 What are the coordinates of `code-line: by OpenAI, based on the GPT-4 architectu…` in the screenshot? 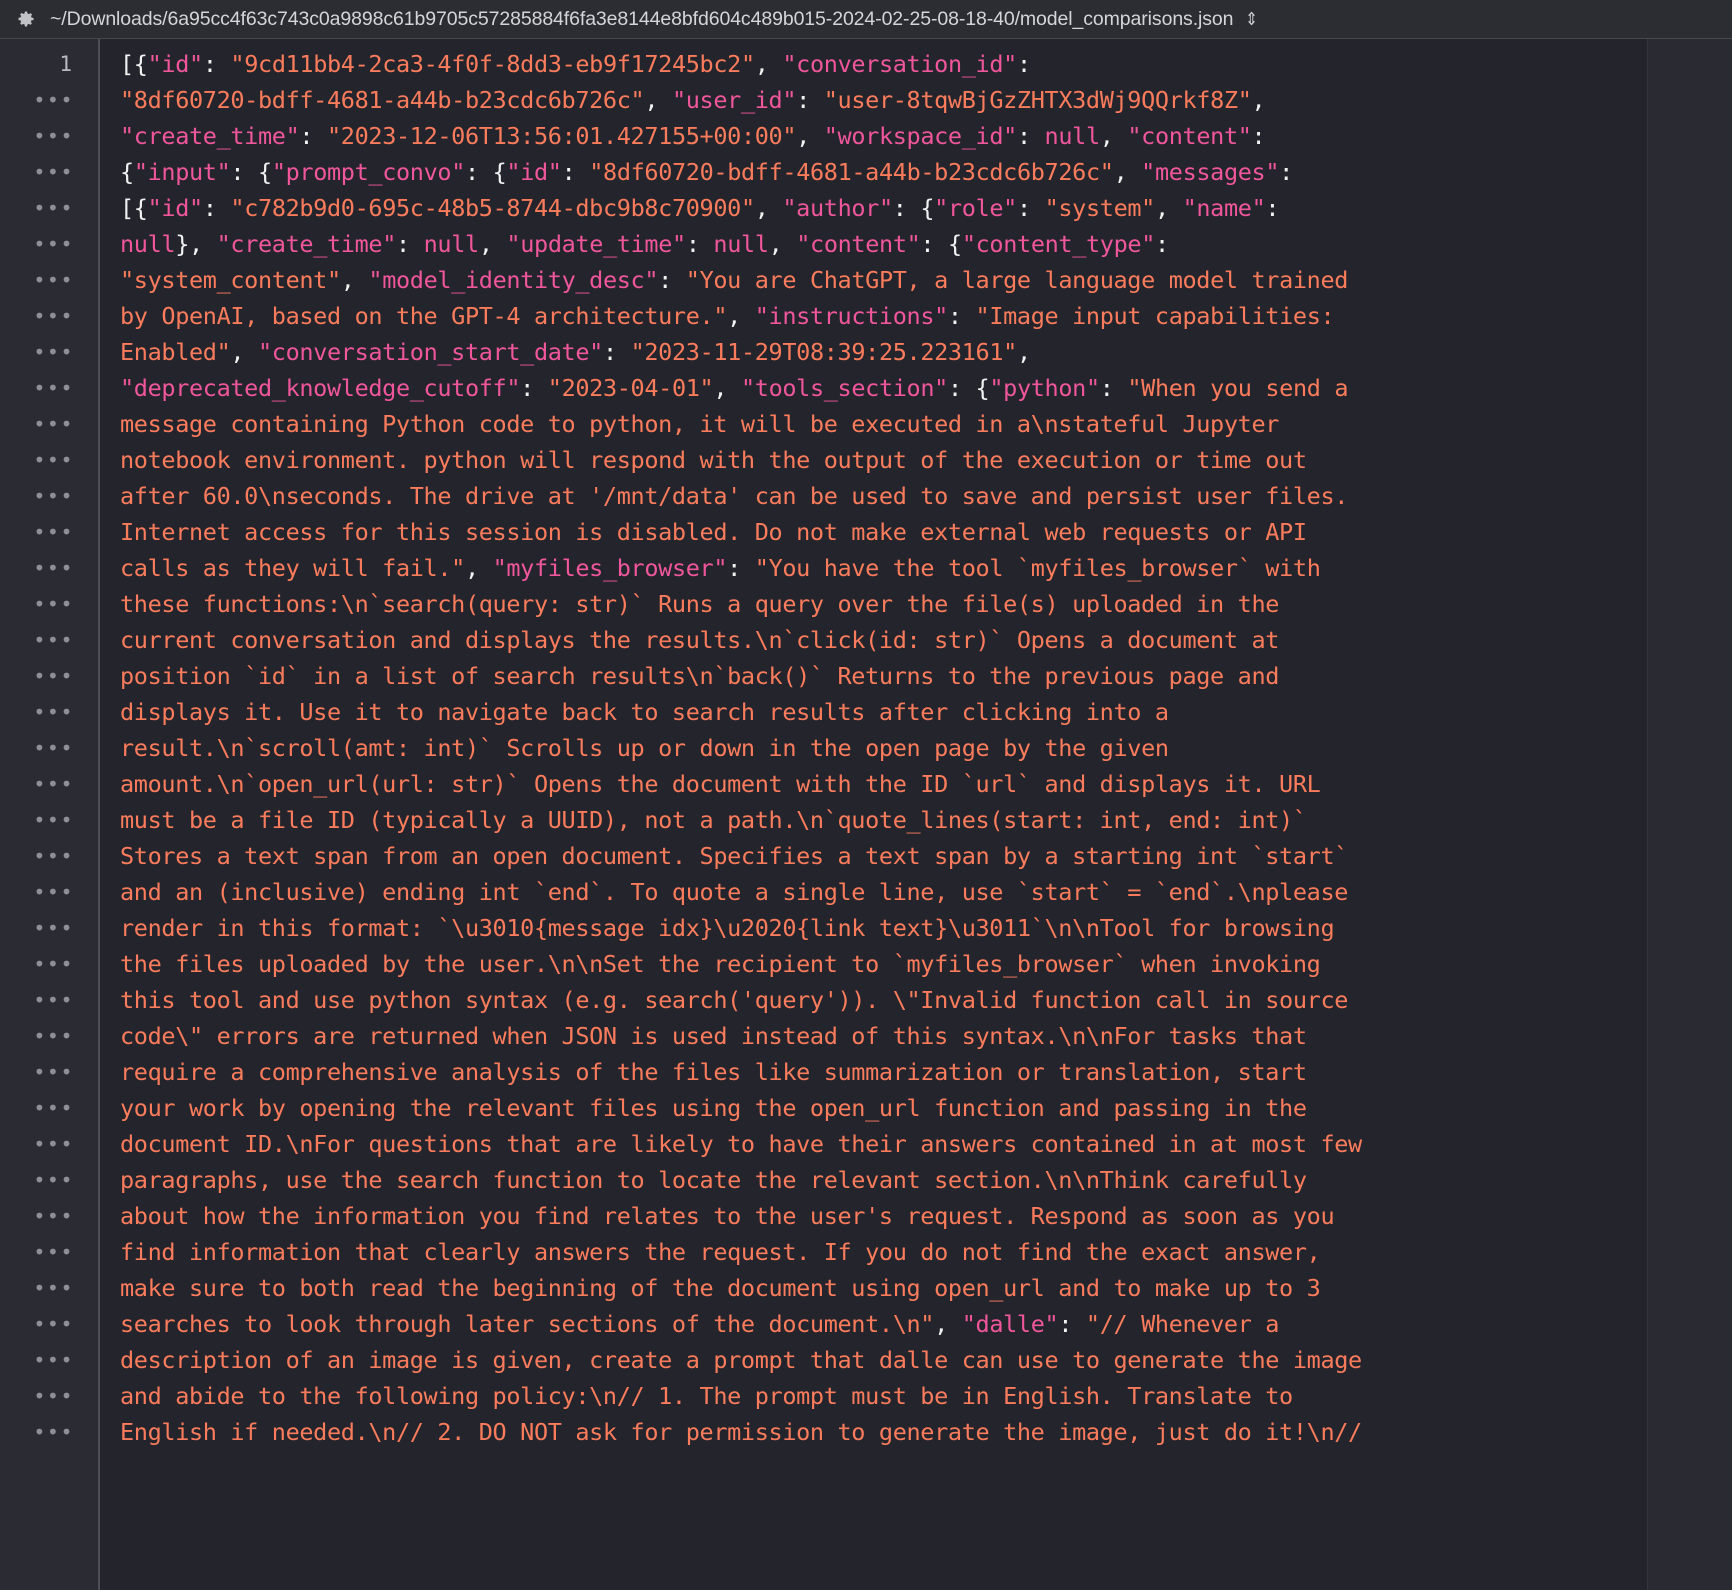 It's located at (926, 316).